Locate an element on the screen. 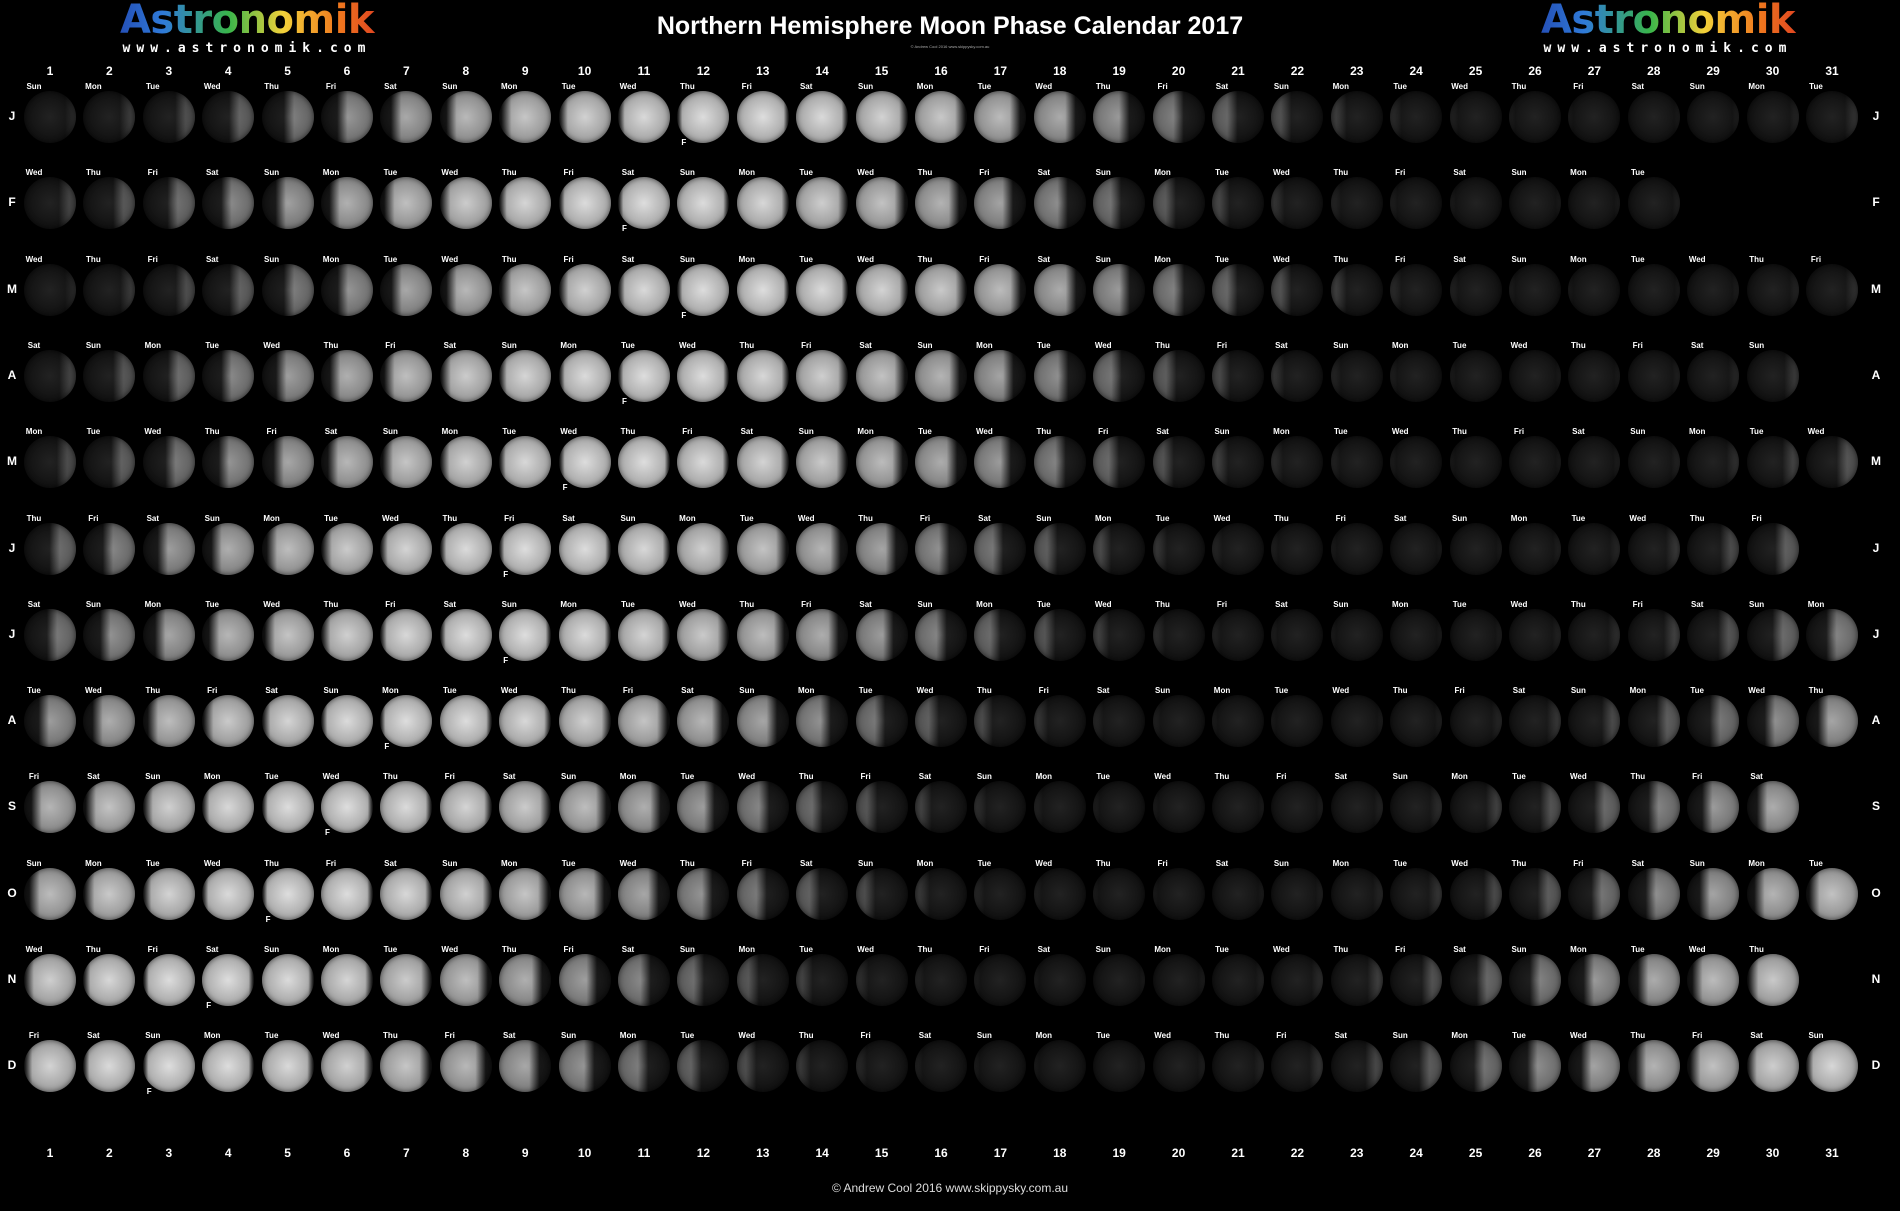 The width and height of the screenshot is (1900, 1211). day-number-top: 2 is located at coordinates (109, 71).